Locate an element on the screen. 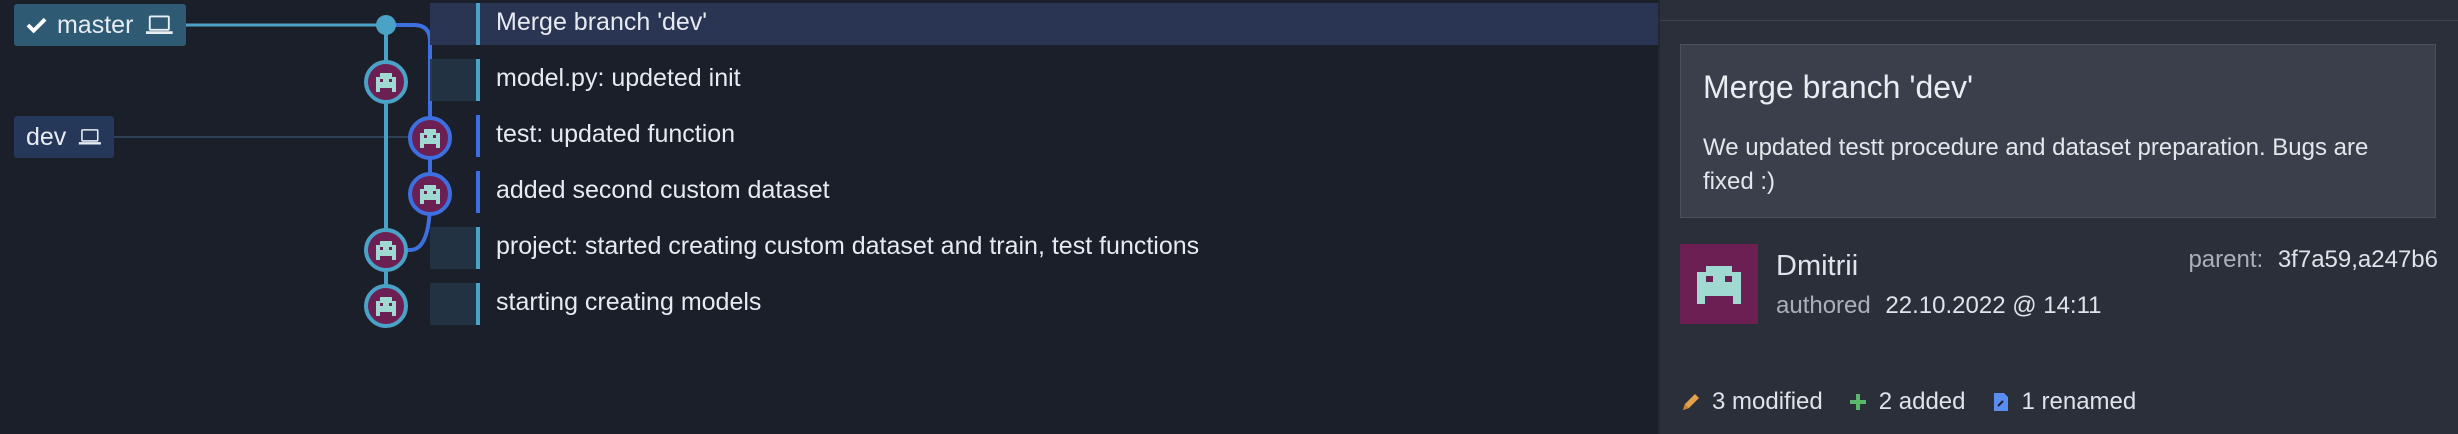  added-stat: 2 added is located at coordinates (1906, 402).